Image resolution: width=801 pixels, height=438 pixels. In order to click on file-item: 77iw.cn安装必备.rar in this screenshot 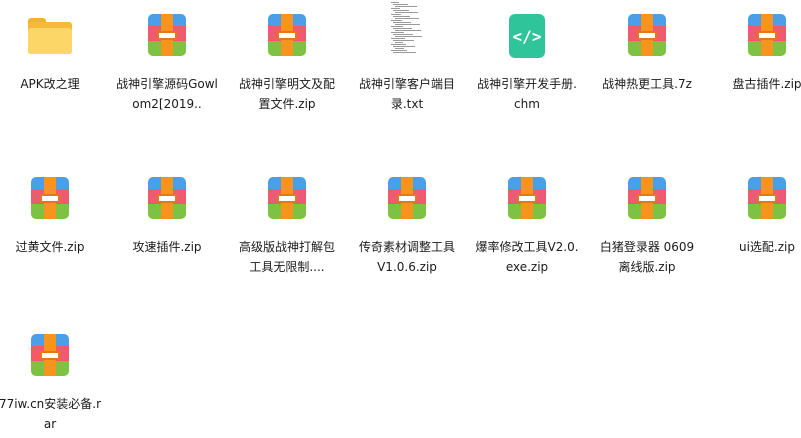, I will do `click(52, 379)`.